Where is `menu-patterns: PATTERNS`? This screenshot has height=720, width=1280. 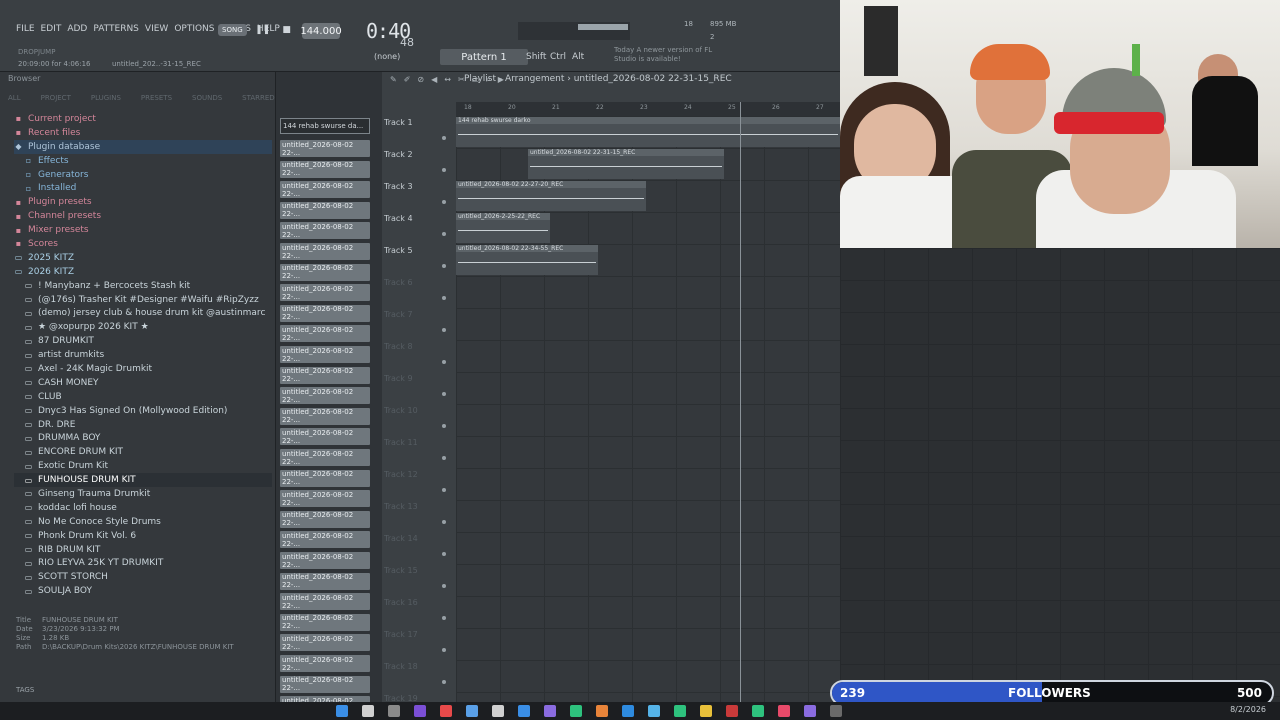
menu-patterns: PATTERNS is located at coordinates (116, 29).